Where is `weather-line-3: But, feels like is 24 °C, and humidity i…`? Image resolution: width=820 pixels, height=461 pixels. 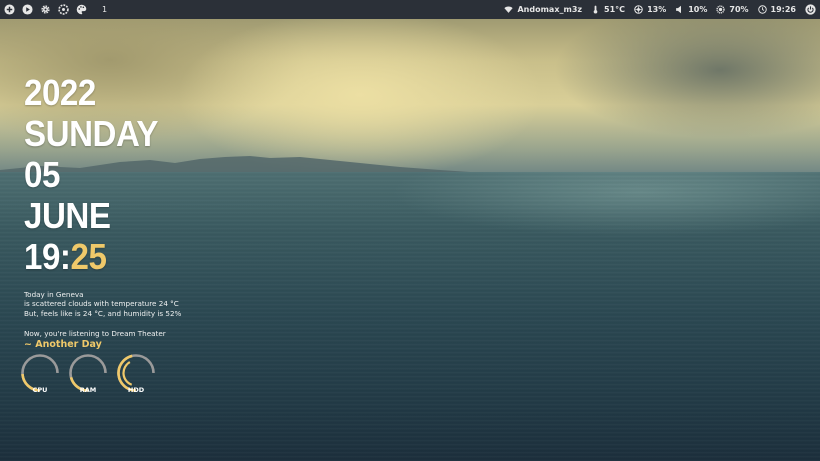 weather-line-3: But, feels like is 24 °C, and humidity i… is located at coordinates (103, 313).